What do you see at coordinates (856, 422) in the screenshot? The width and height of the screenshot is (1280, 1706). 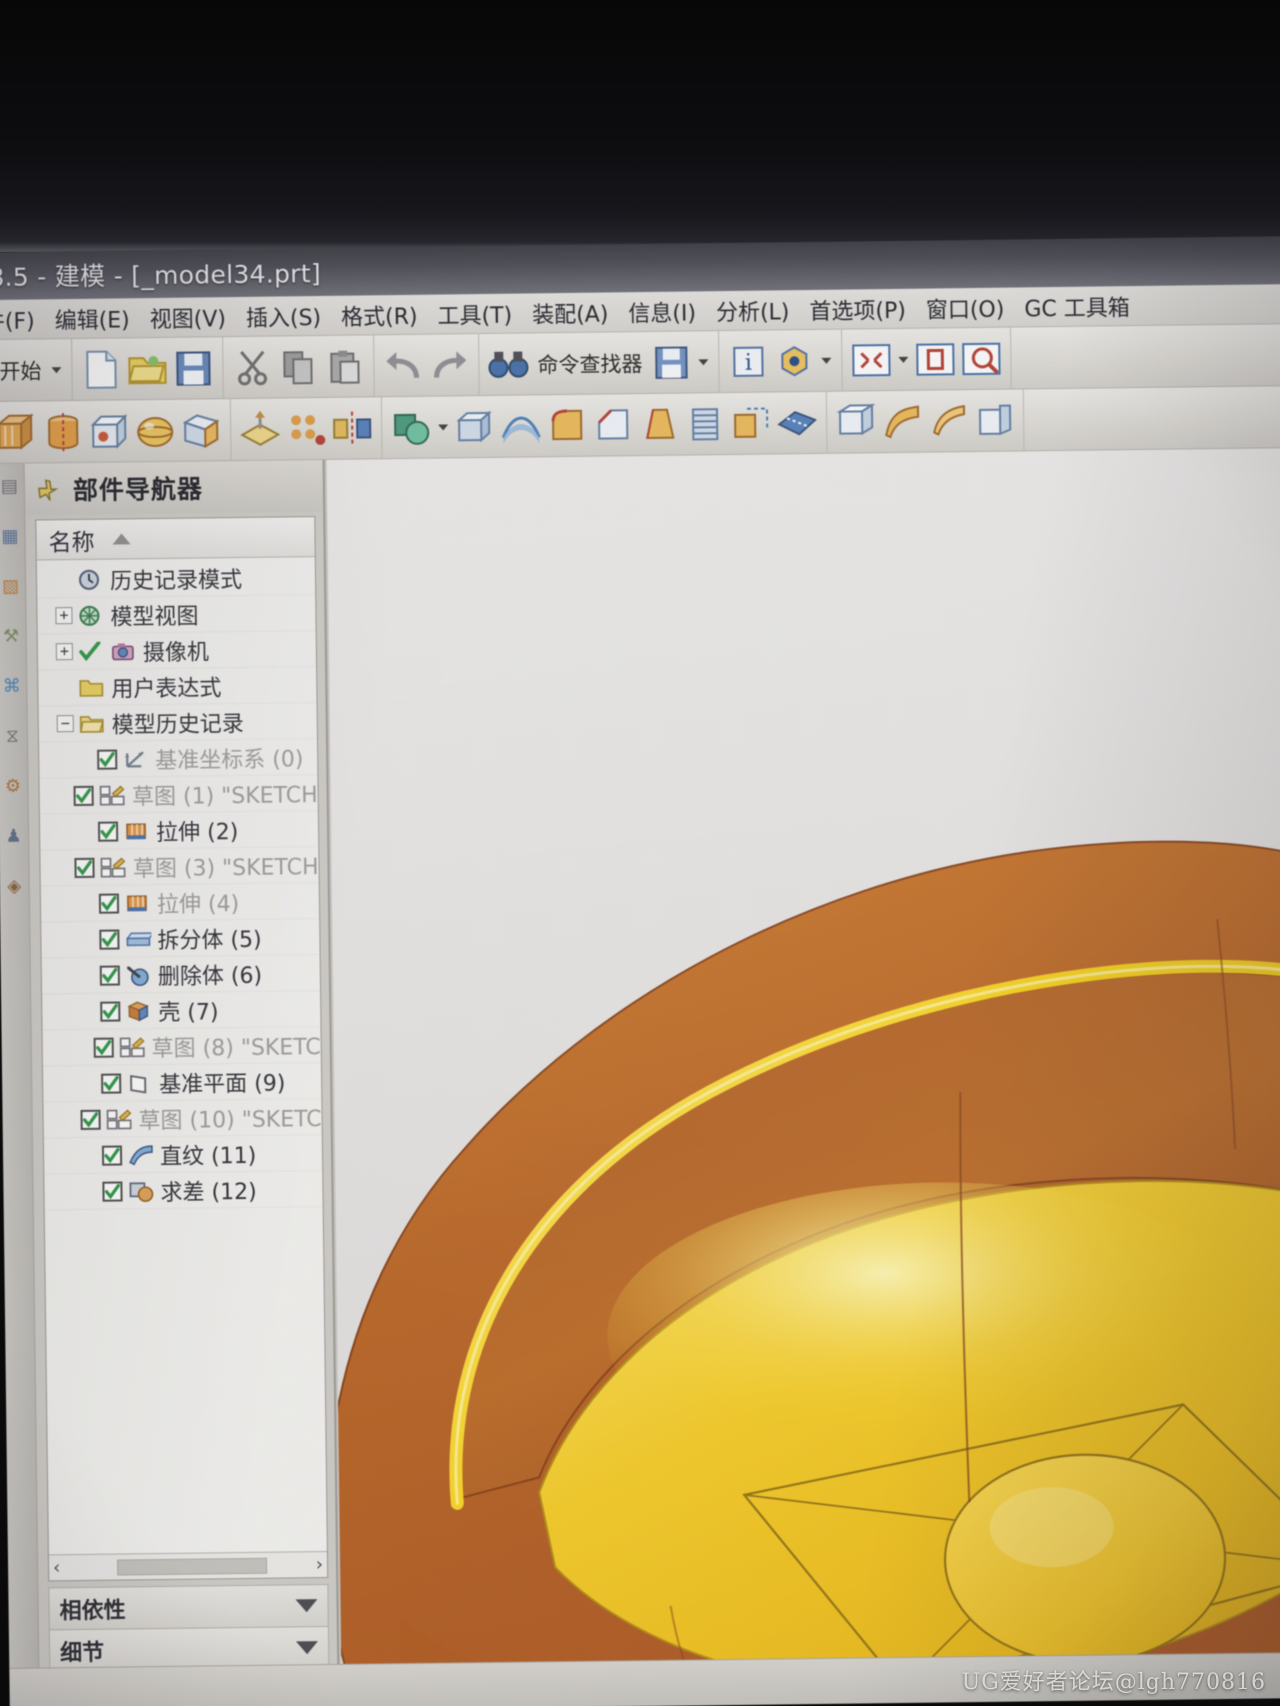 I see `ruled-surface-icon` at bounding box center [856, 422].